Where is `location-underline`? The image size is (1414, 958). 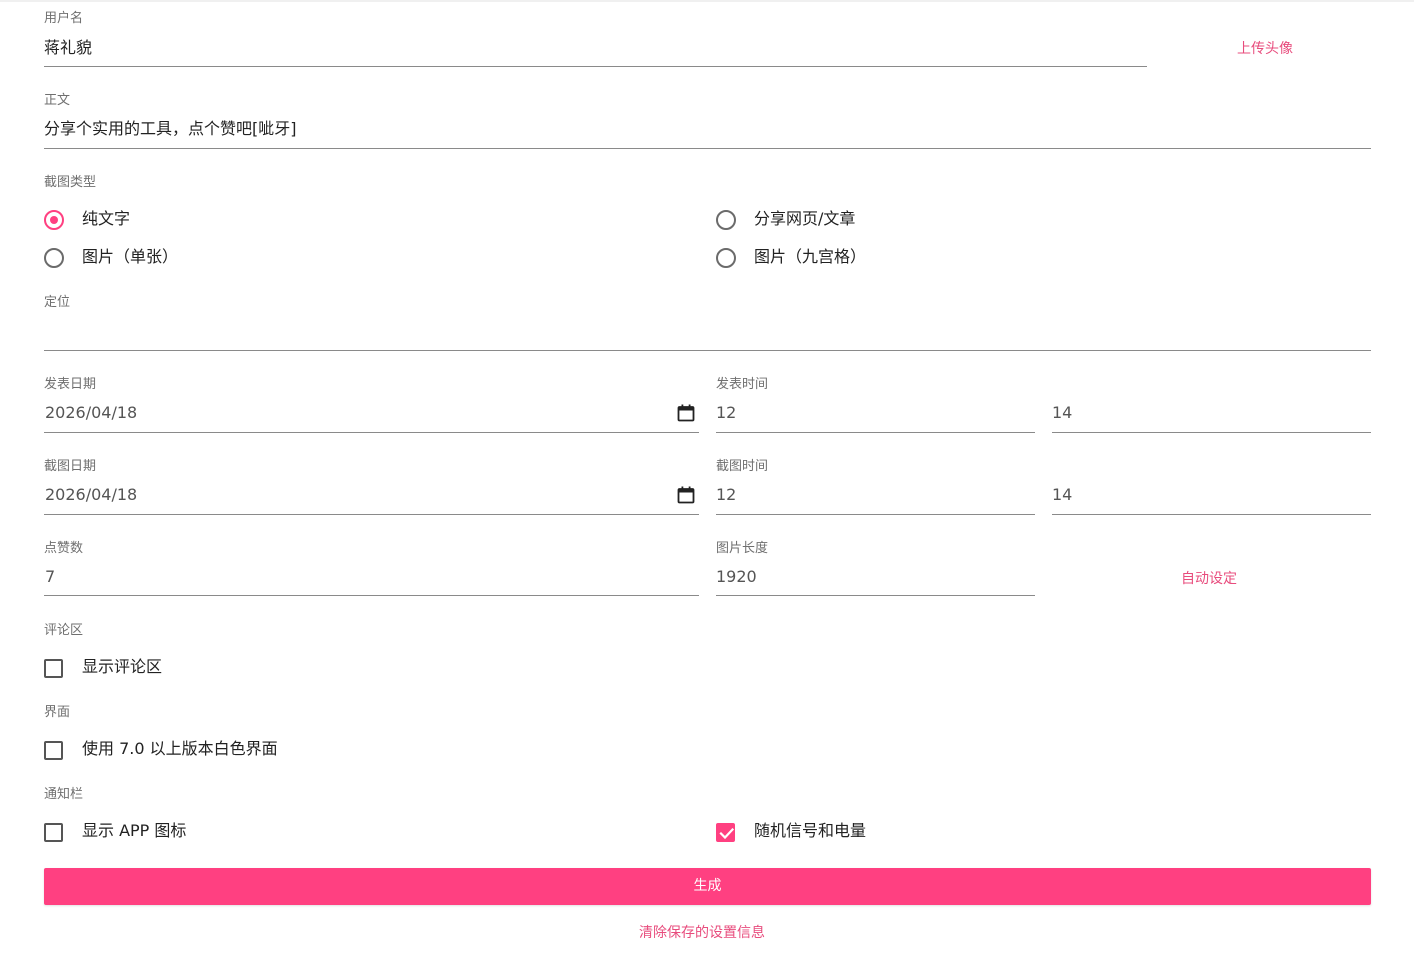 location-underline is located at coordinates (707, 350).